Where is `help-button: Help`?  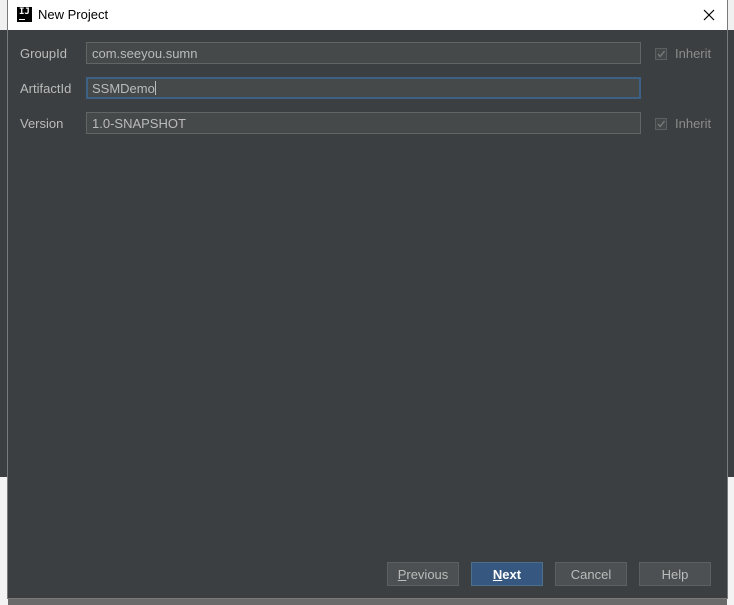 help-button: Help is located at coordinates (675, 574).